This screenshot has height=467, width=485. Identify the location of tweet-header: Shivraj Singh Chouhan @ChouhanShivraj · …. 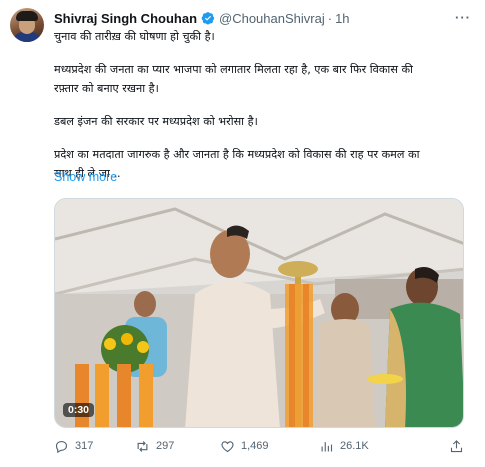
(264, 18).